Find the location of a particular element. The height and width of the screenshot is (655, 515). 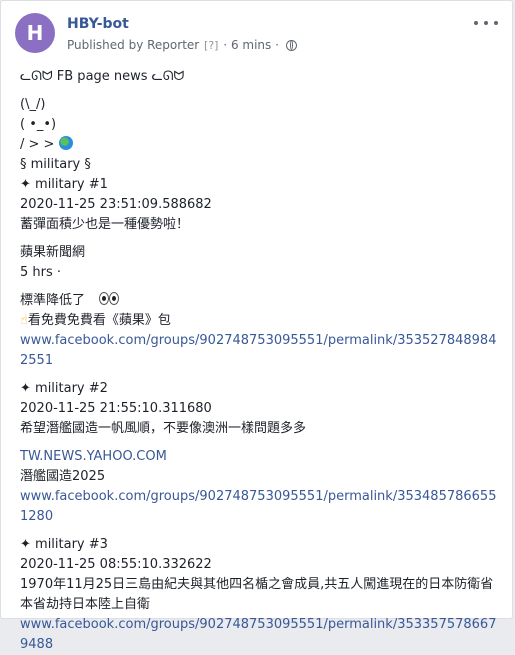

more-options-icon is located at coordinates (486, 23).